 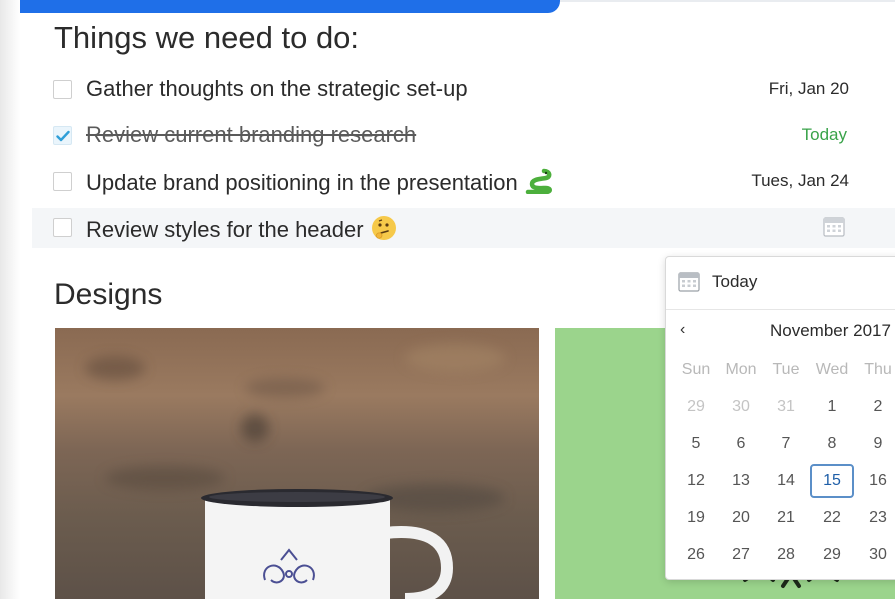 I want to click on calendar-day: 22, so click(x=832, y=518).